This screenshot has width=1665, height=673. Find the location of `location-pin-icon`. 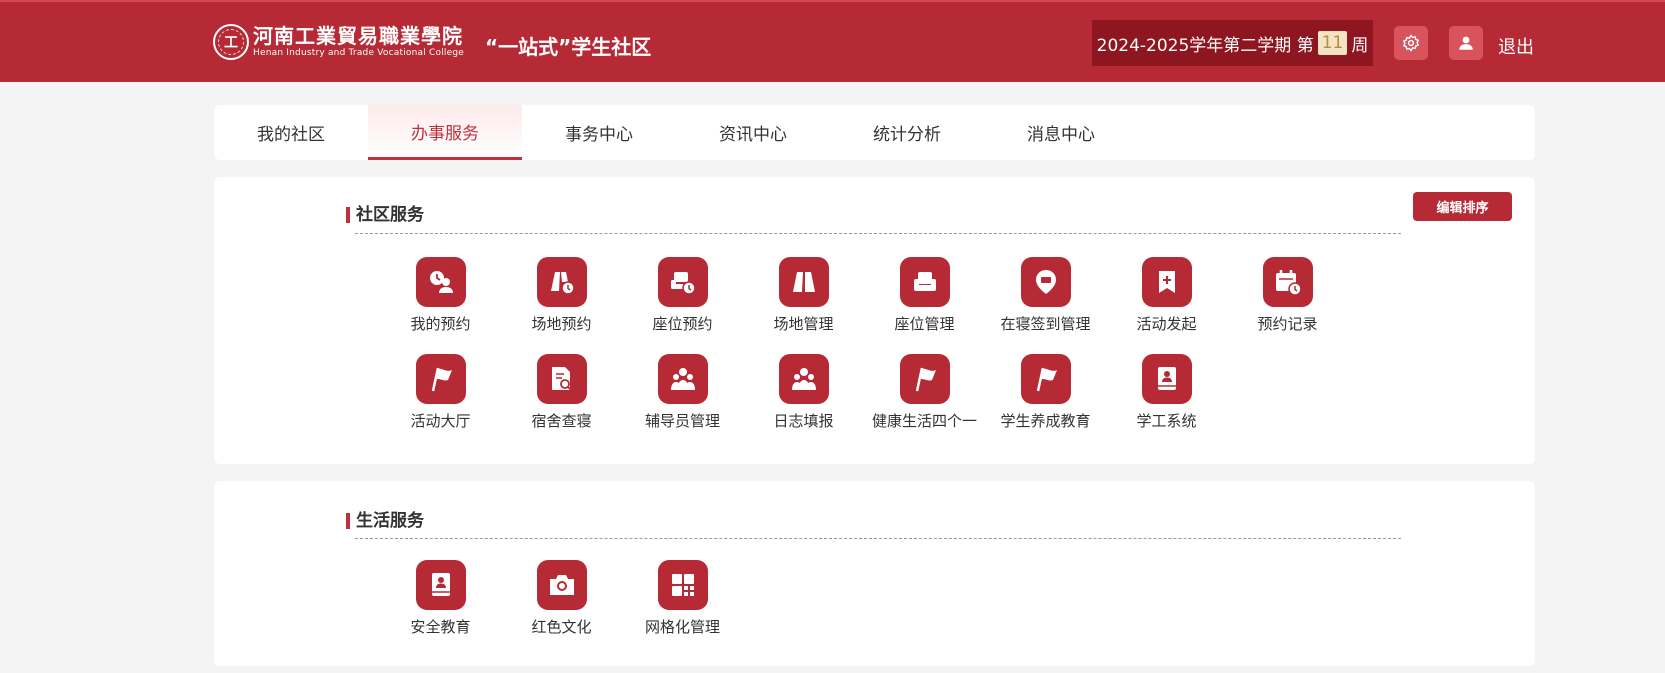

location-pin-icon is located at coordinates (1045, 282).